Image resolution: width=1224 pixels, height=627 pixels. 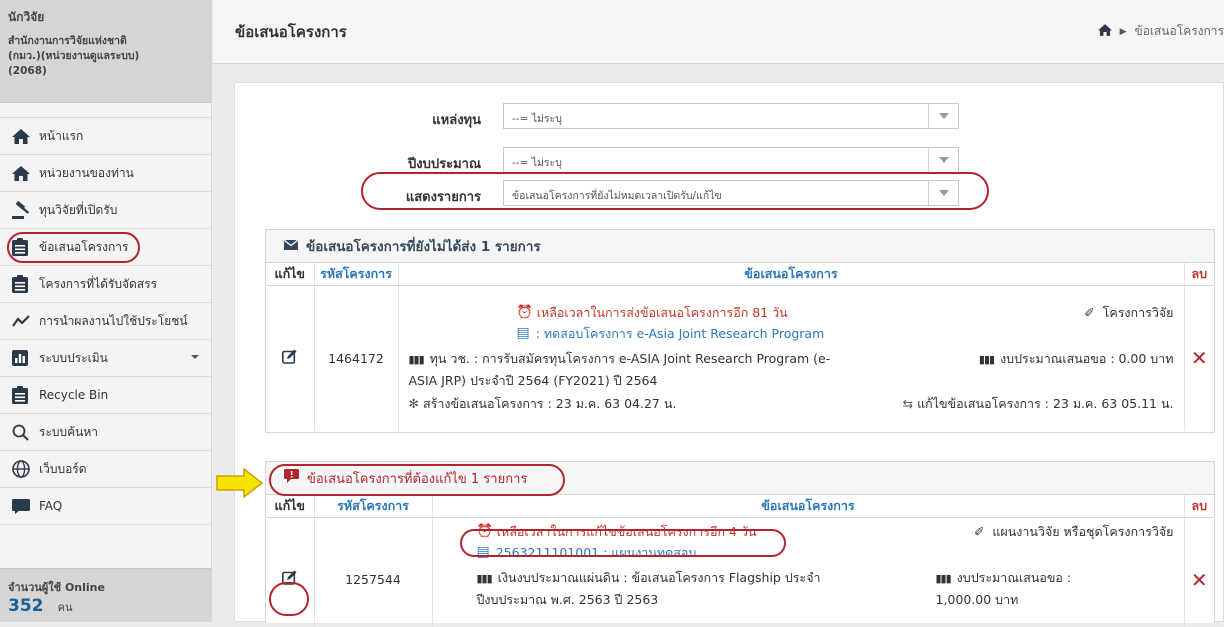 I want to click on fund-source-value: --= ไม่ระบุ, so click(x=537, y=119).